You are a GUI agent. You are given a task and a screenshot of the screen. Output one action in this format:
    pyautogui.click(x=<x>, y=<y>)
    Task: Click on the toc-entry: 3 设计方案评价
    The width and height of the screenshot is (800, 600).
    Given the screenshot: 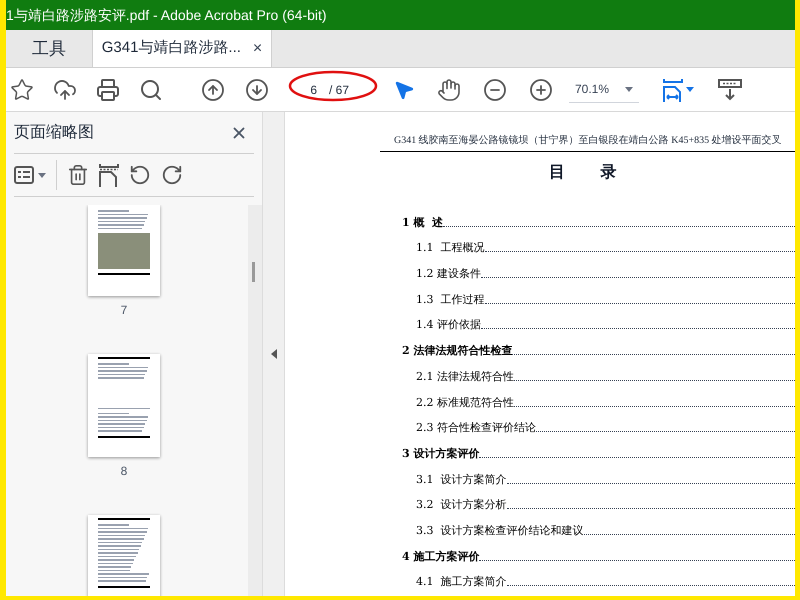 What is the action you would take?
    pyautogui.click(x=441, y=453)
    